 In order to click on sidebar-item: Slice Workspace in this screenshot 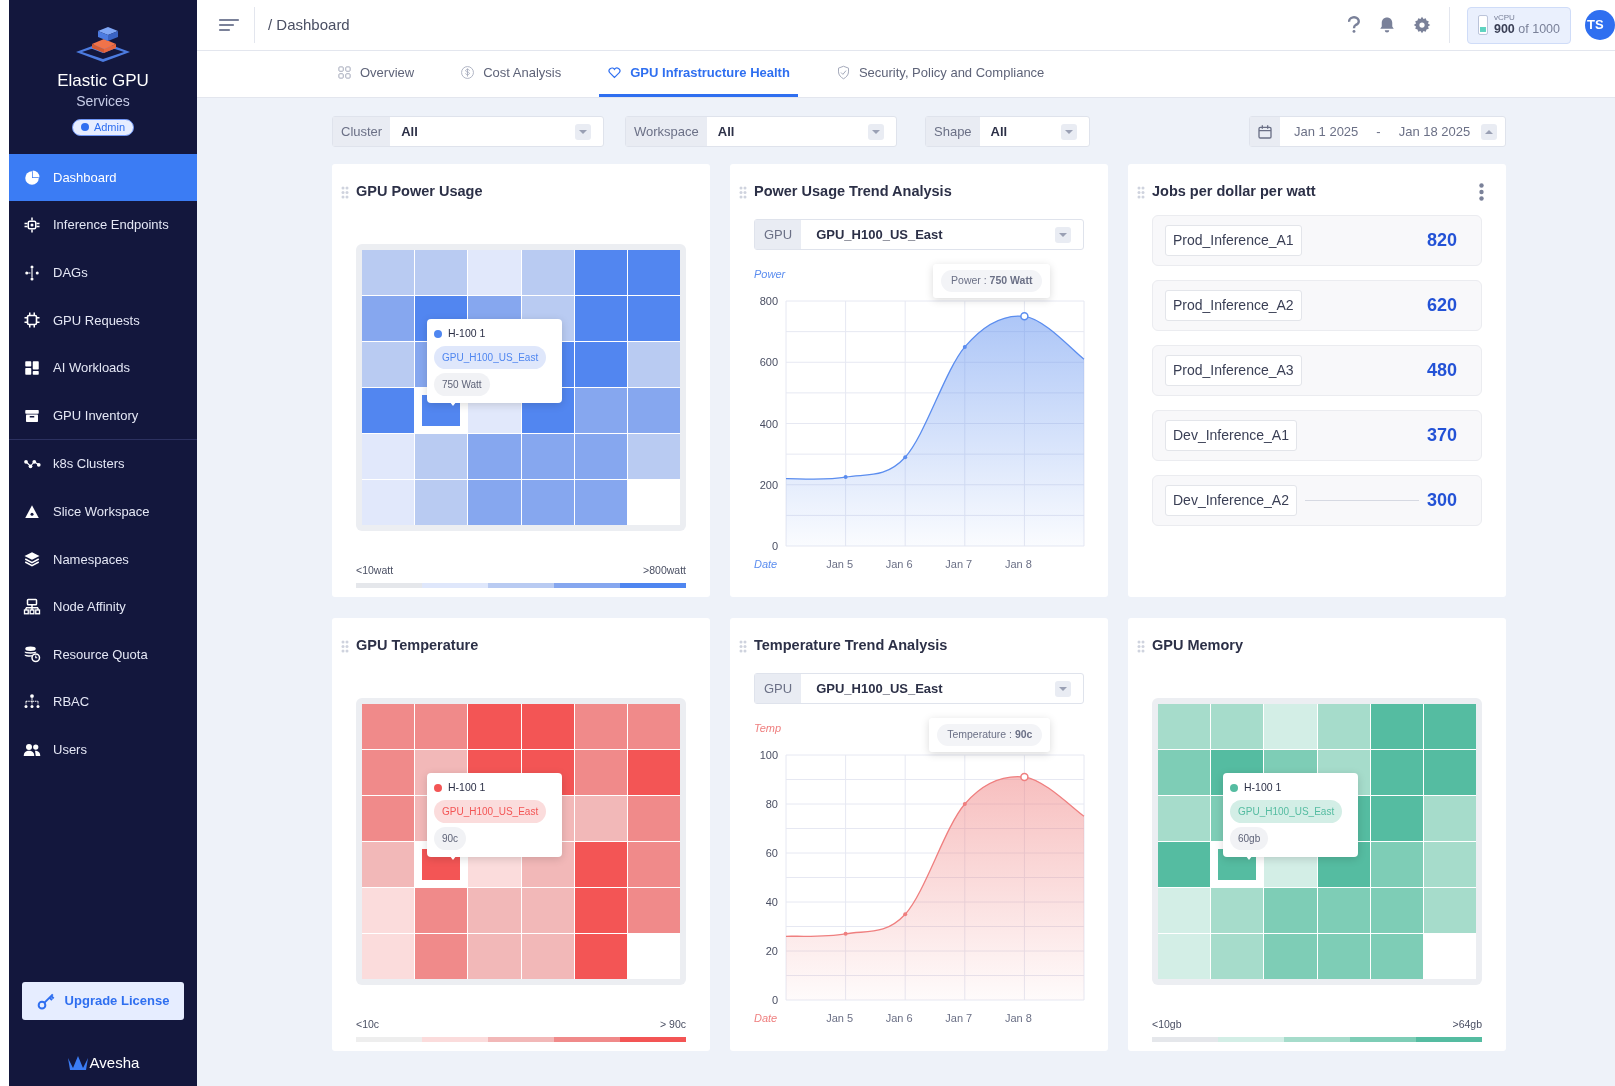, I will do `click(103, 511)`.